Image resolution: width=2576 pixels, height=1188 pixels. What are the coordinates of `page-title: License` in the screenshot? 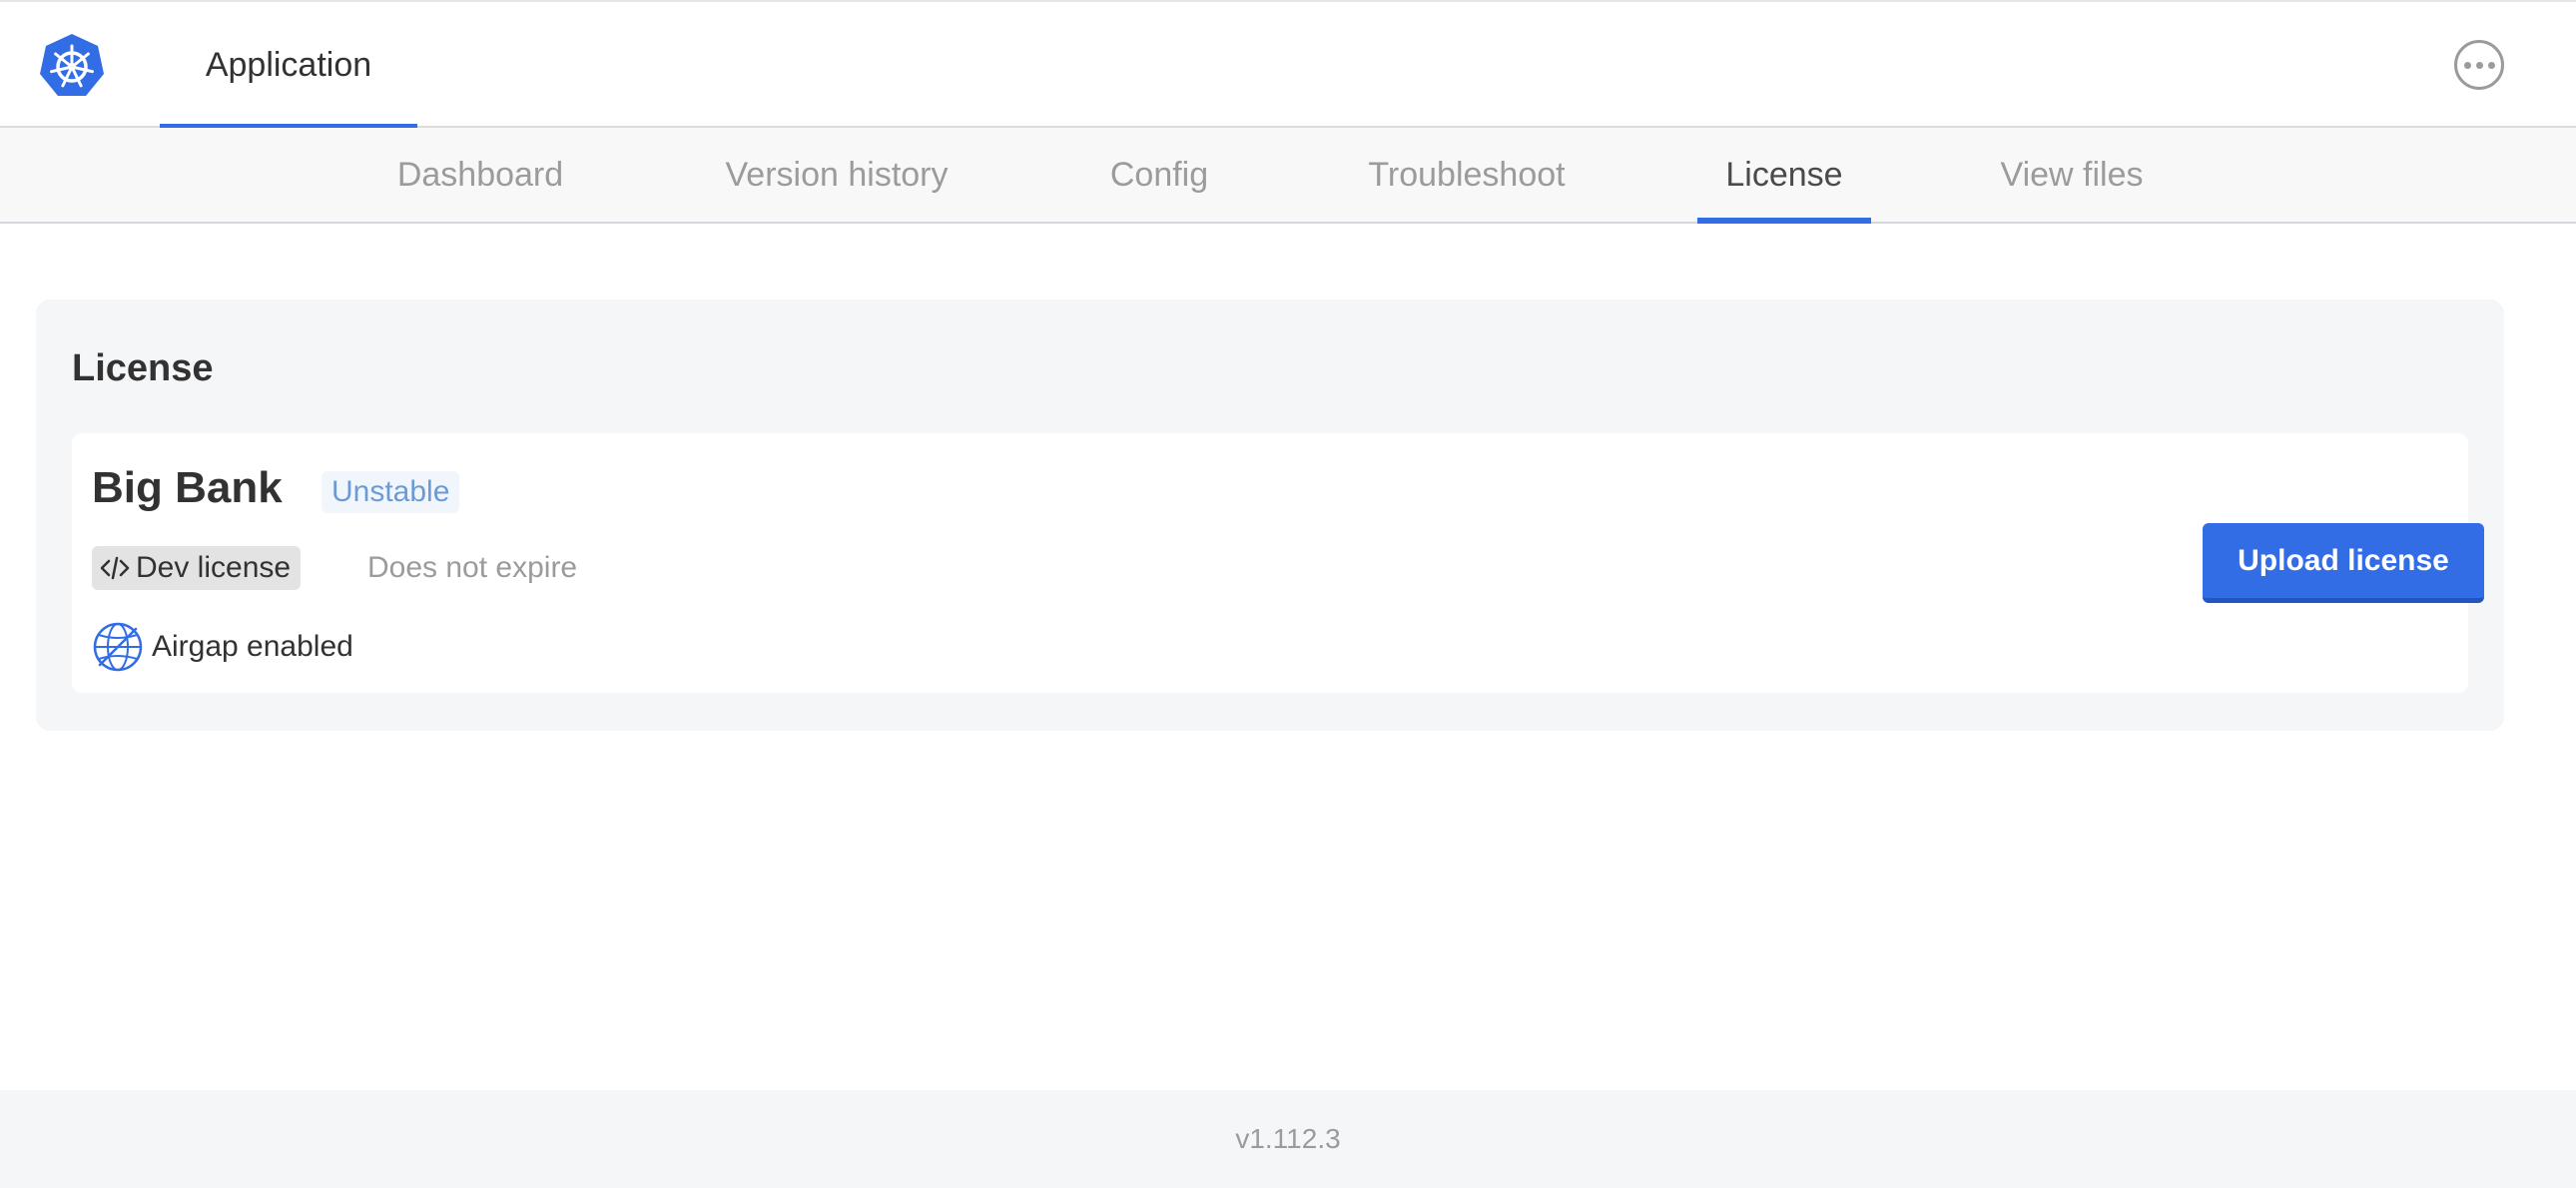 It's located at (143, 368).